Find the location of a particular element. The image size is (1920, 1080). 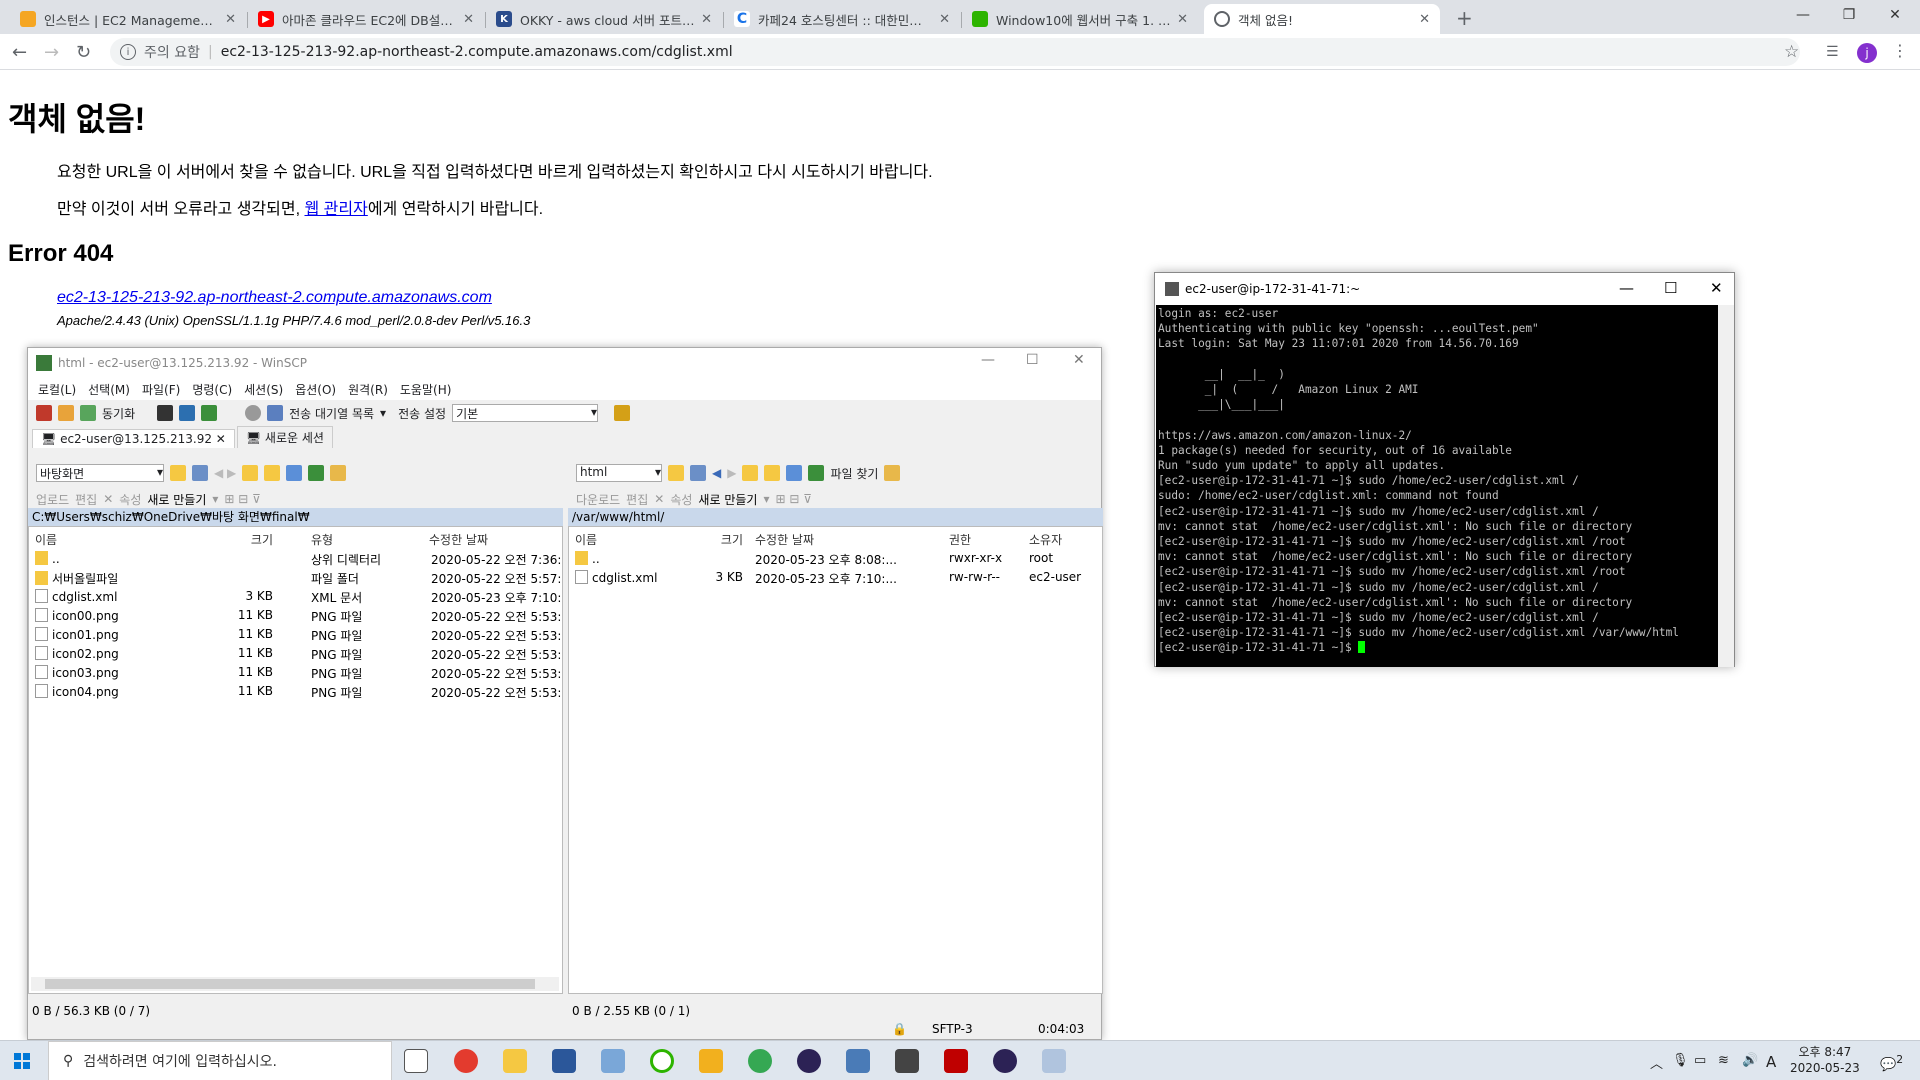

system-clock: 오후 8:47 2020-05-23 is located at coordinates (1825, 1060).